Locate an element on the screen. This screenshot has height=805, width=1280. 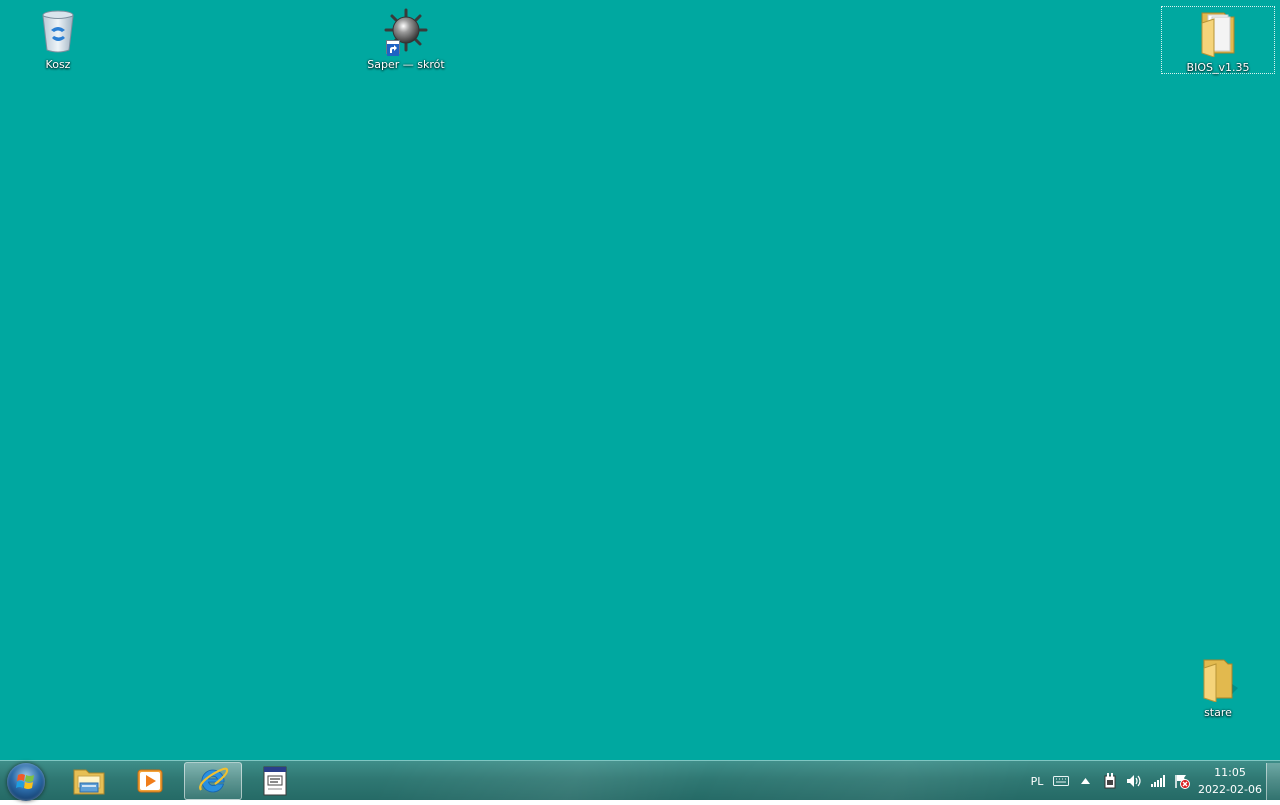
internet-explorer-icon is located at coordinates (214, 780).